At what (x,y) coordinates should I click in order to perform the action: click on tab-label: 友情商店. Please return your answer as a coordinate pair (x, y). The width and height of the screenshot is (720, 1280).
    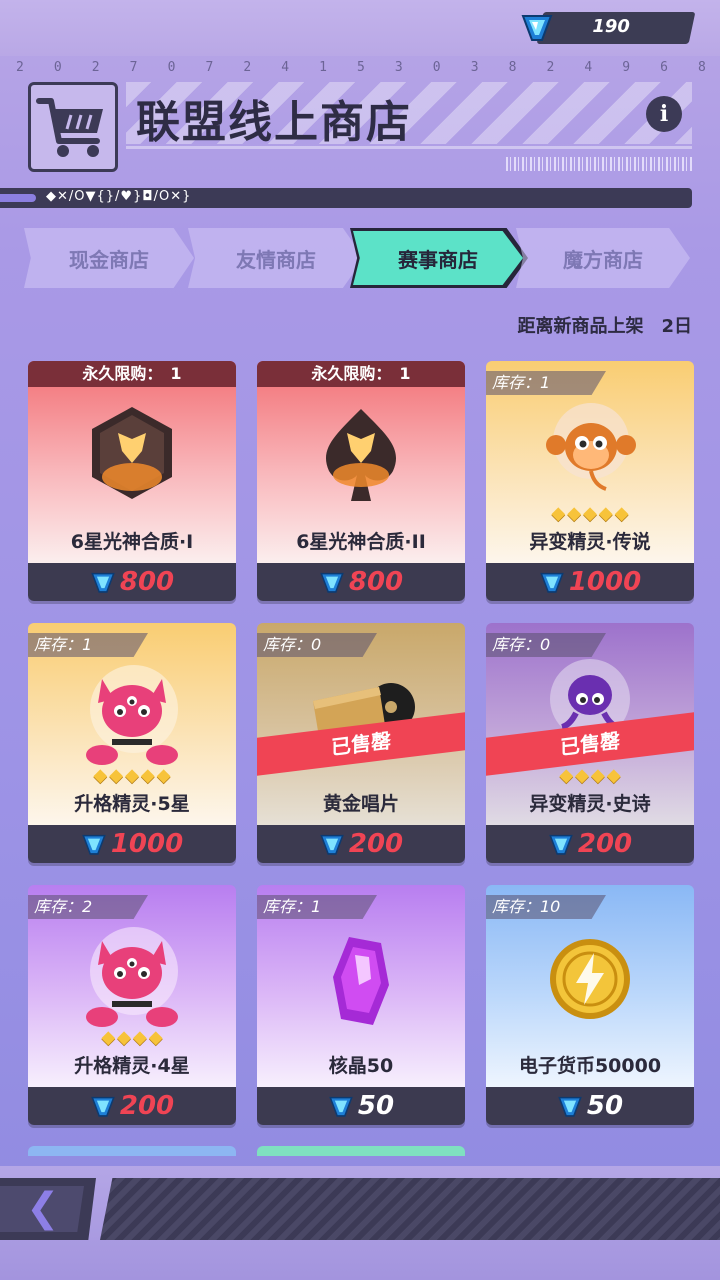
    Looking at the image, I should click on (276, 259).